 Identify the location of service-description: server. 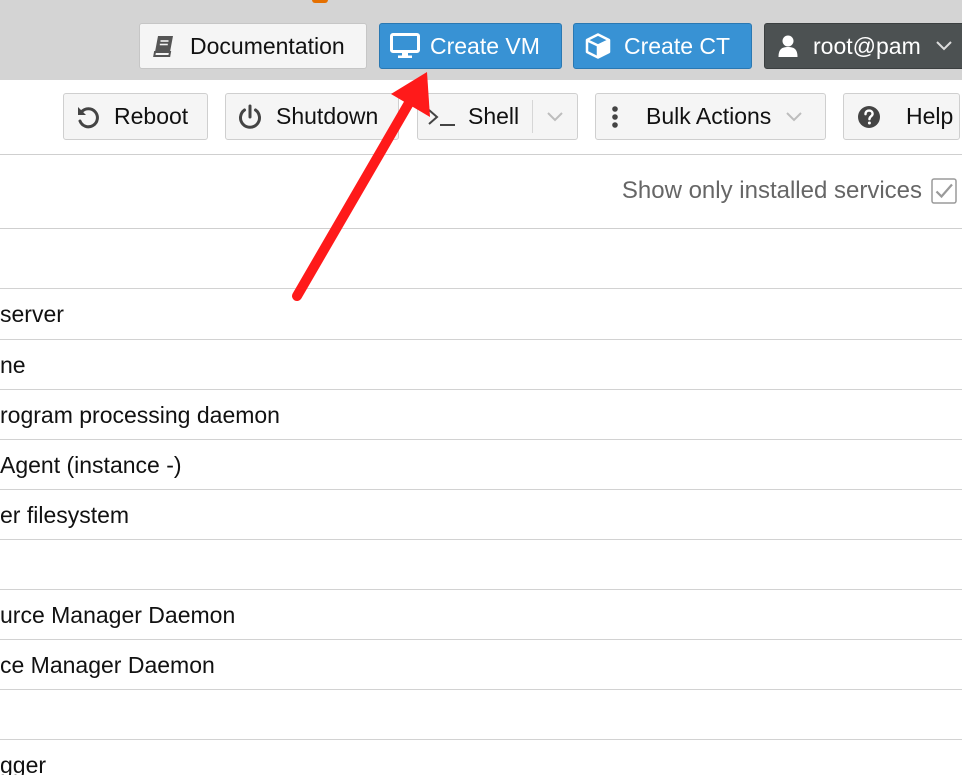
(32, 314).